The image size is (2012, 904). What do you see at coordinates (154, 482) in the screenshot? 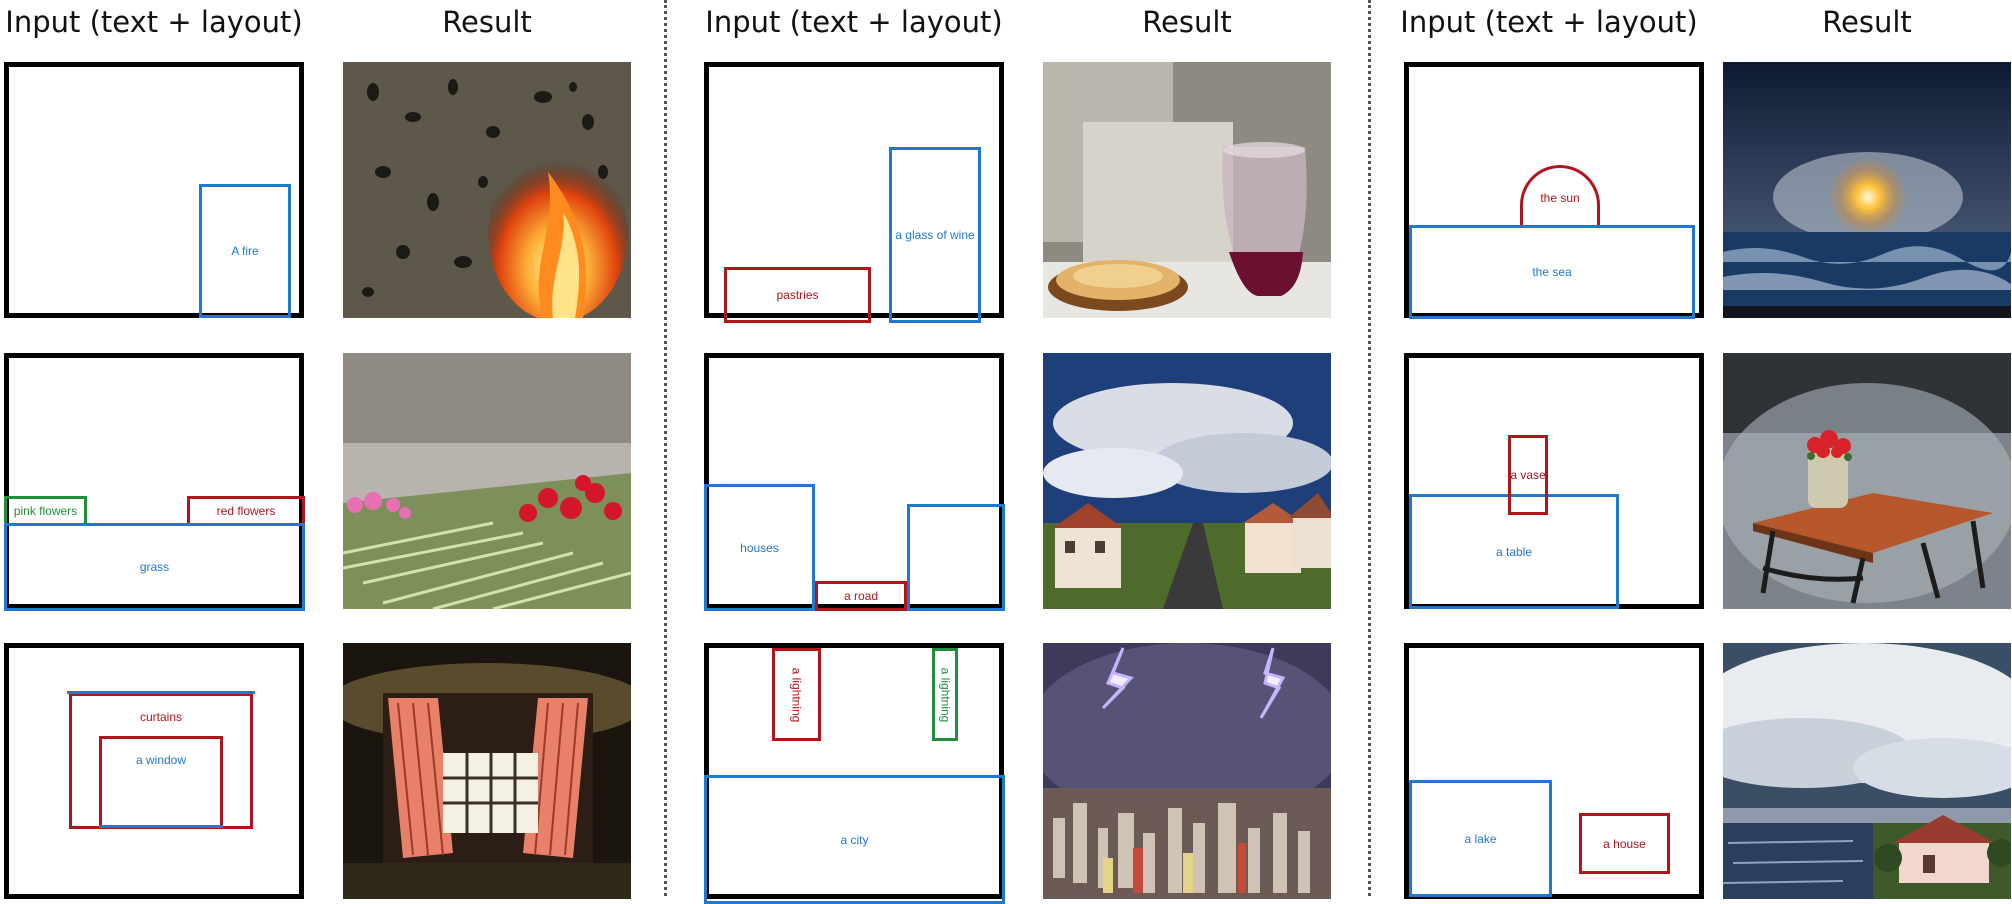
I see `layout-panel-flowers: pink flowers red flowers grass` at bounding box center [154, 482].